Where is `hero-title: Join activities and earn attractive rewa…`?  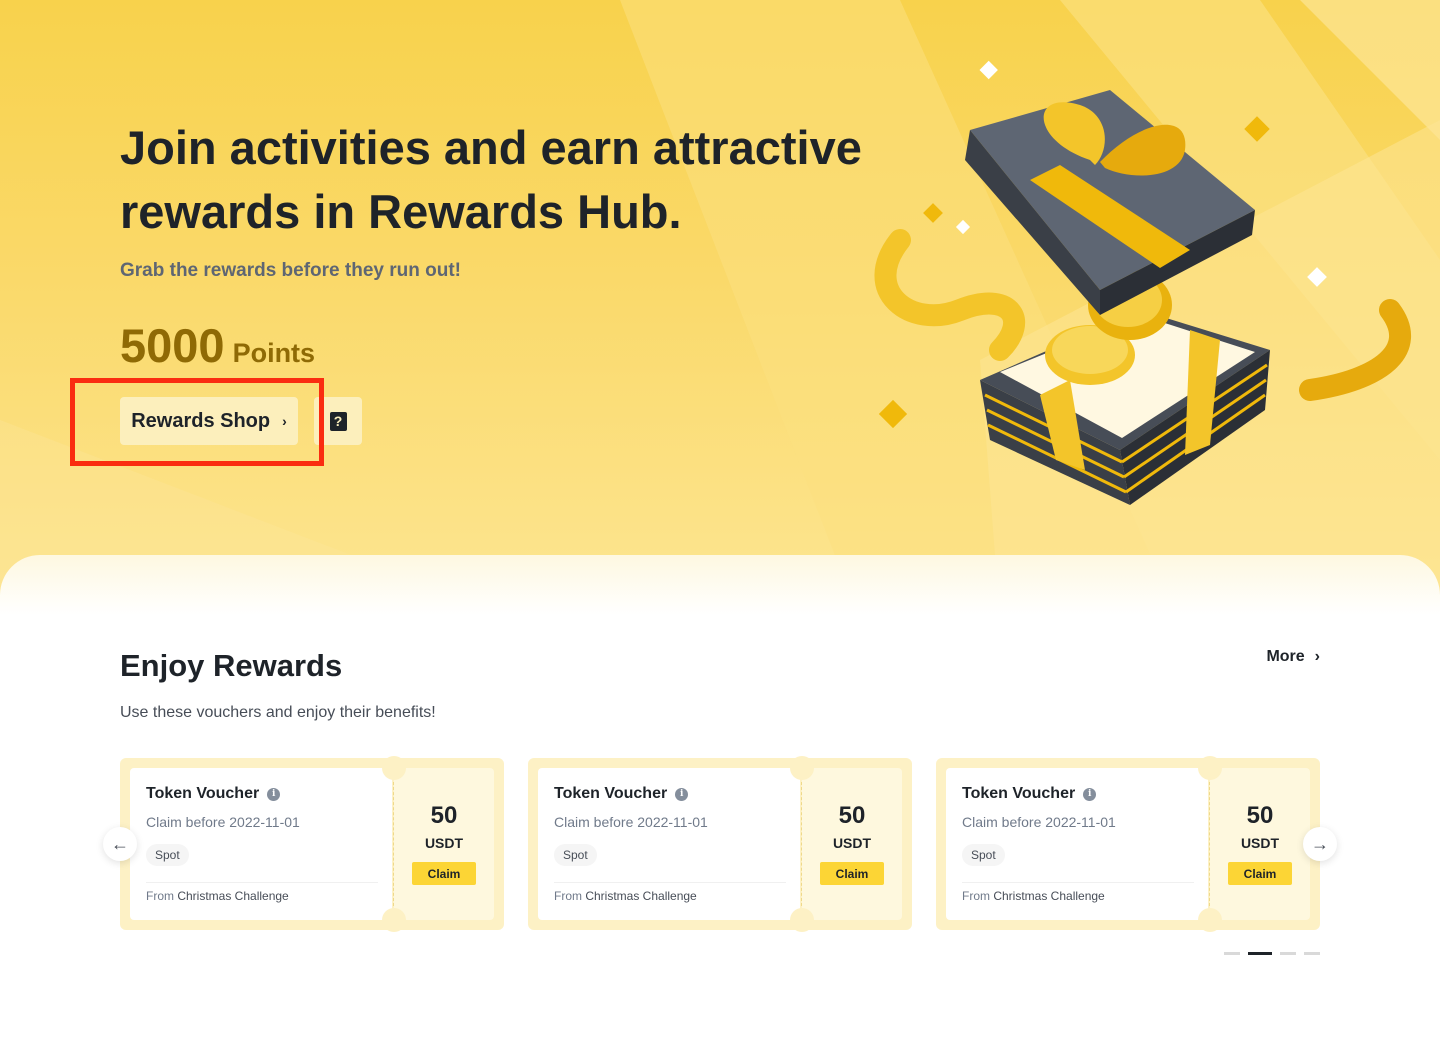 hero-title: Join activities and earn attractive rewa… is located at coordinates (491, 179).